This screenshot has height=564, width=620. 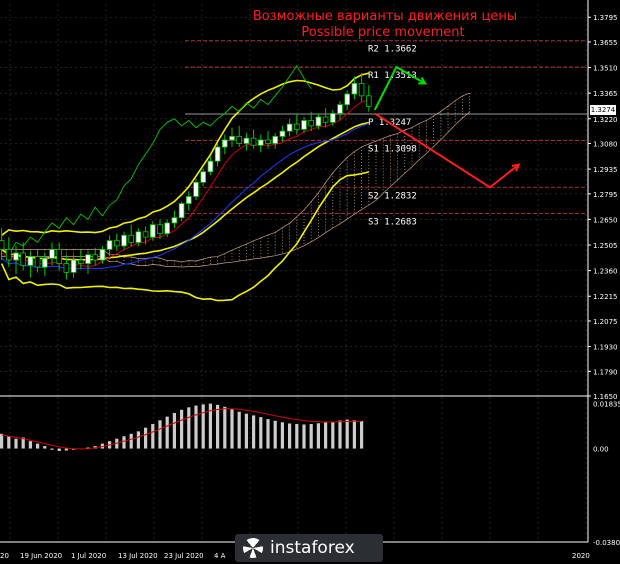 I want to click on price-tick-label: 1.1790, so click(x=605, y=372).